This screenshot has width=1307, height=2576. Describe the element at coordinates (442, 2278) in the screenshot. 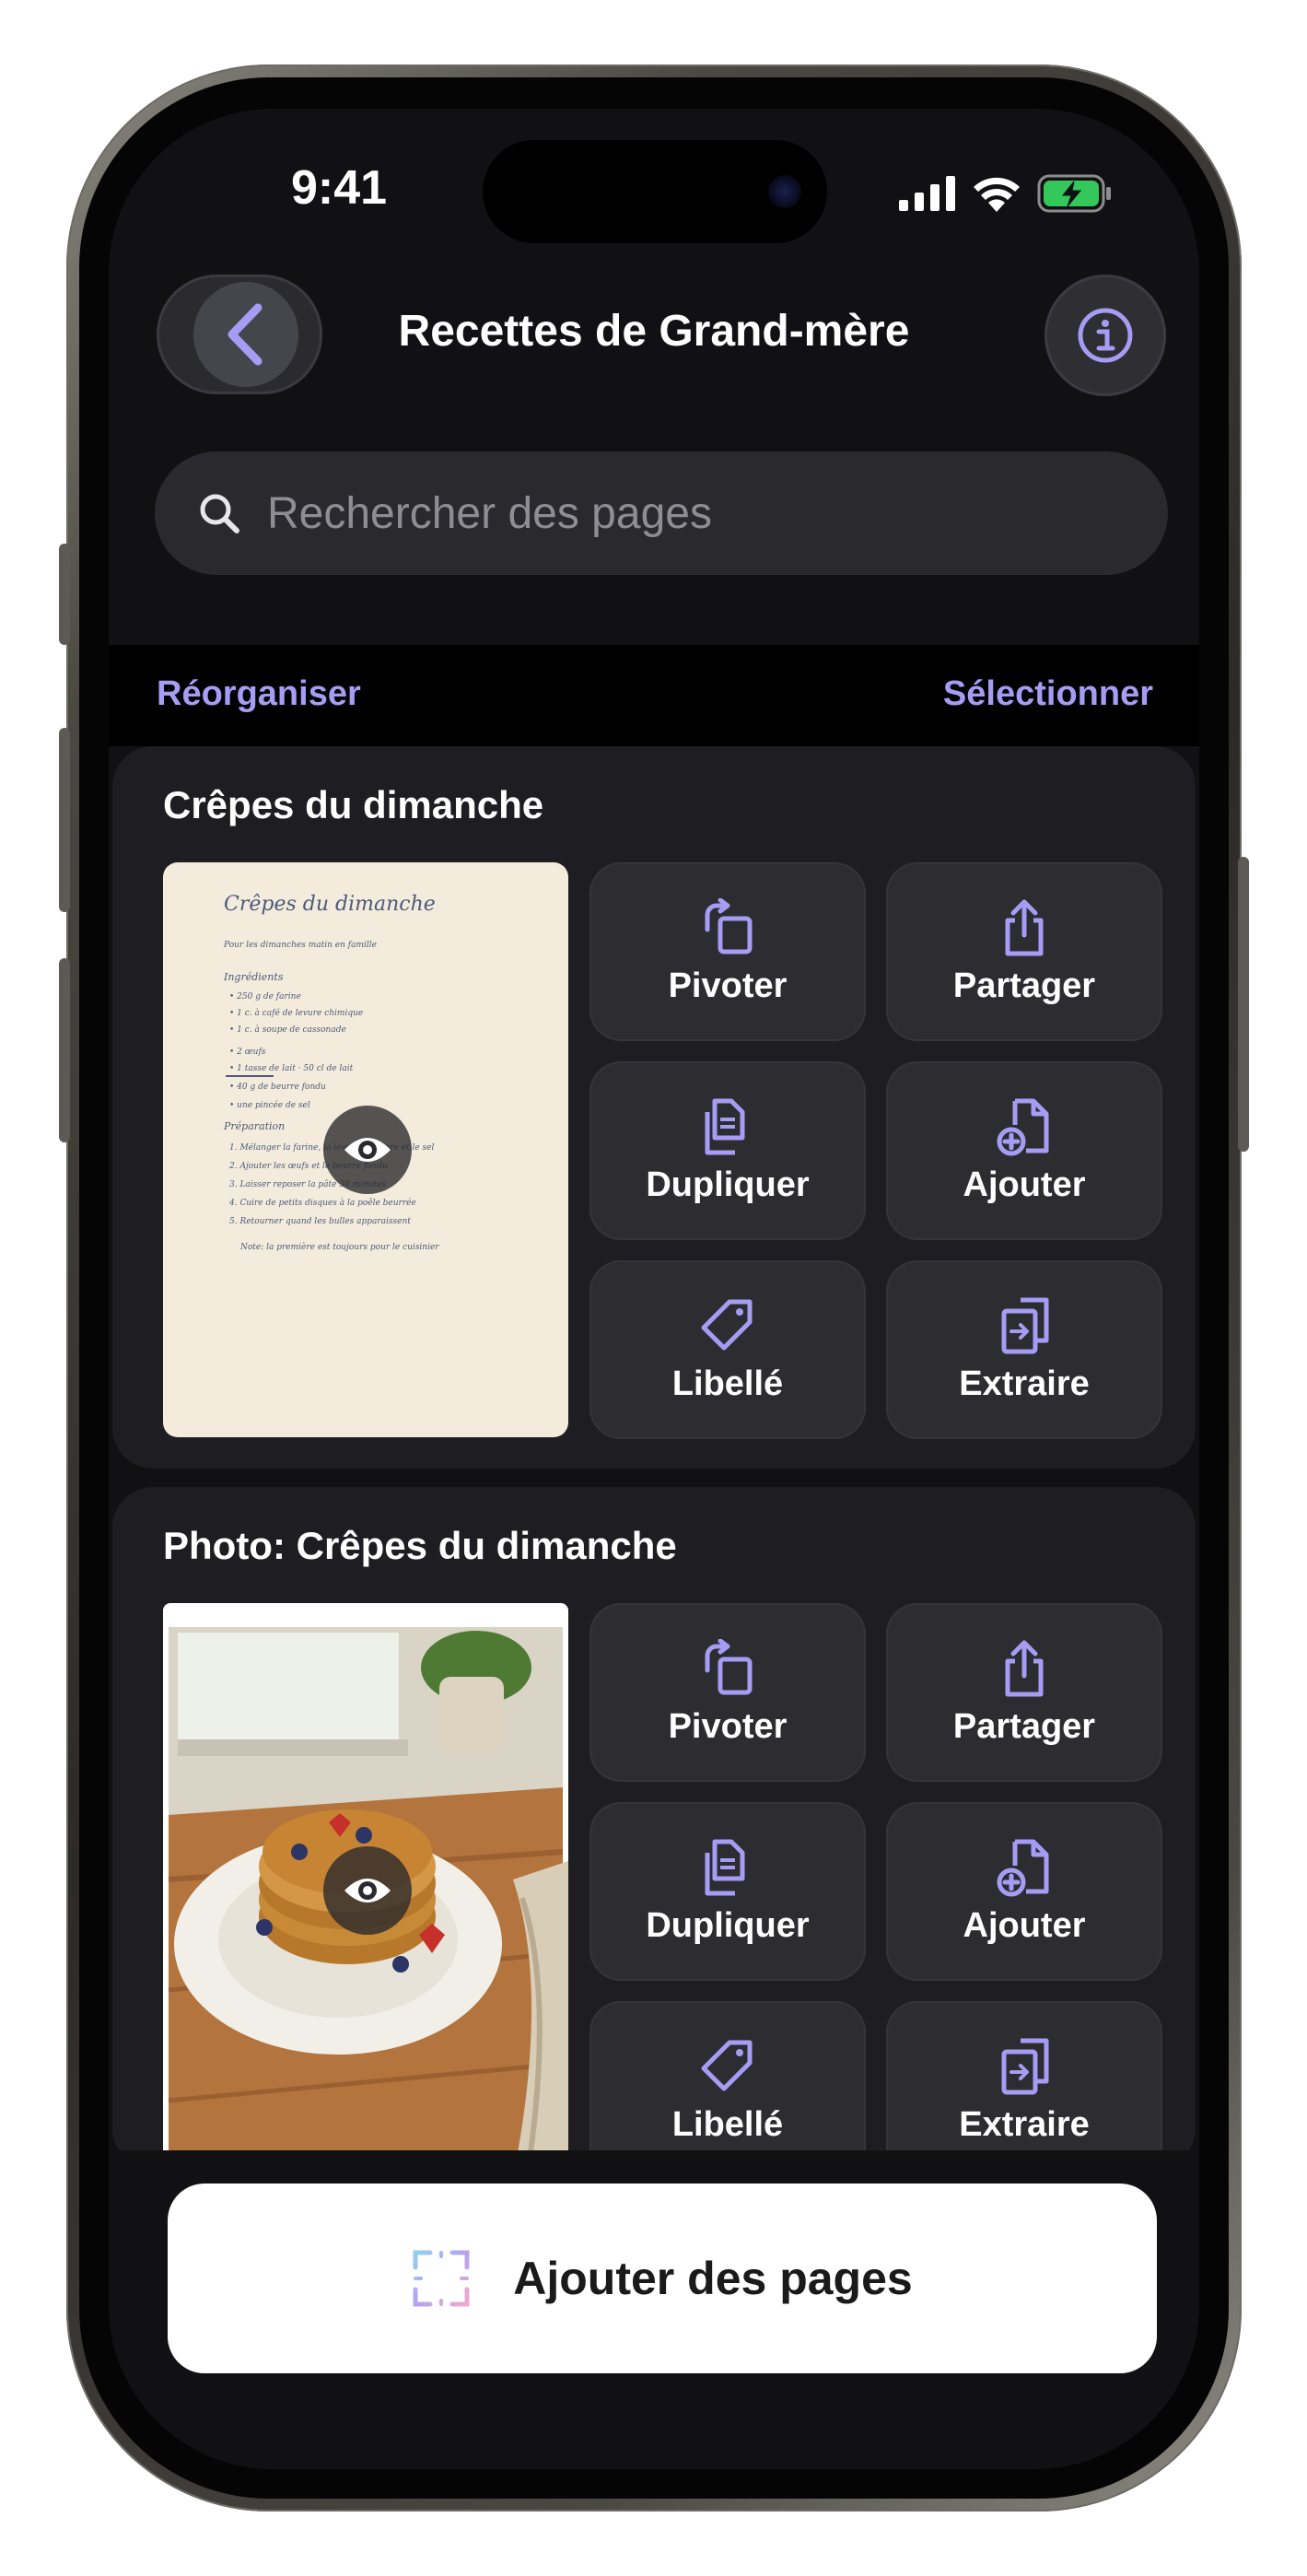

I see `scan-icon` at that location.